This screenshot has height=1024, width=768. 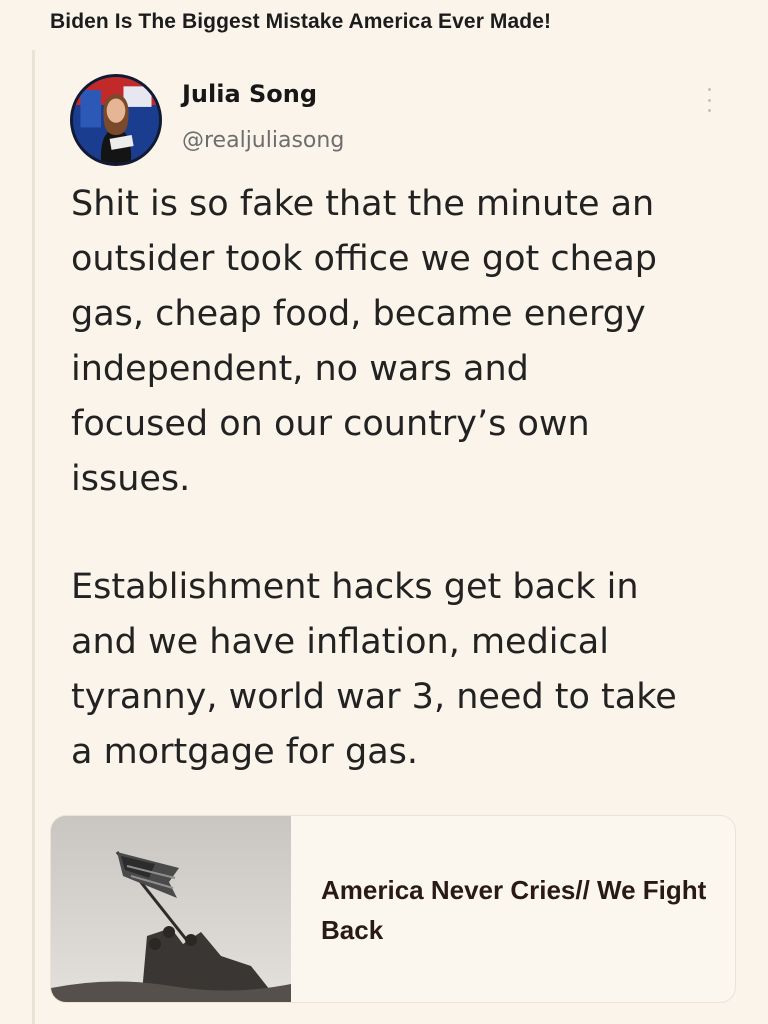 I want to click on author-handle: @realjuliasong, so click(x=263, y=140).